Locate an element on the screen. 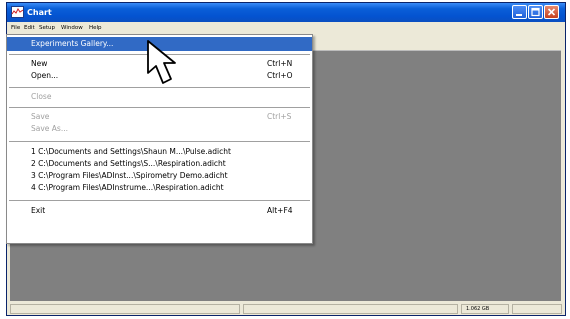 The image size is (570, 319). minimize-button is located at coordinates (519, 12).